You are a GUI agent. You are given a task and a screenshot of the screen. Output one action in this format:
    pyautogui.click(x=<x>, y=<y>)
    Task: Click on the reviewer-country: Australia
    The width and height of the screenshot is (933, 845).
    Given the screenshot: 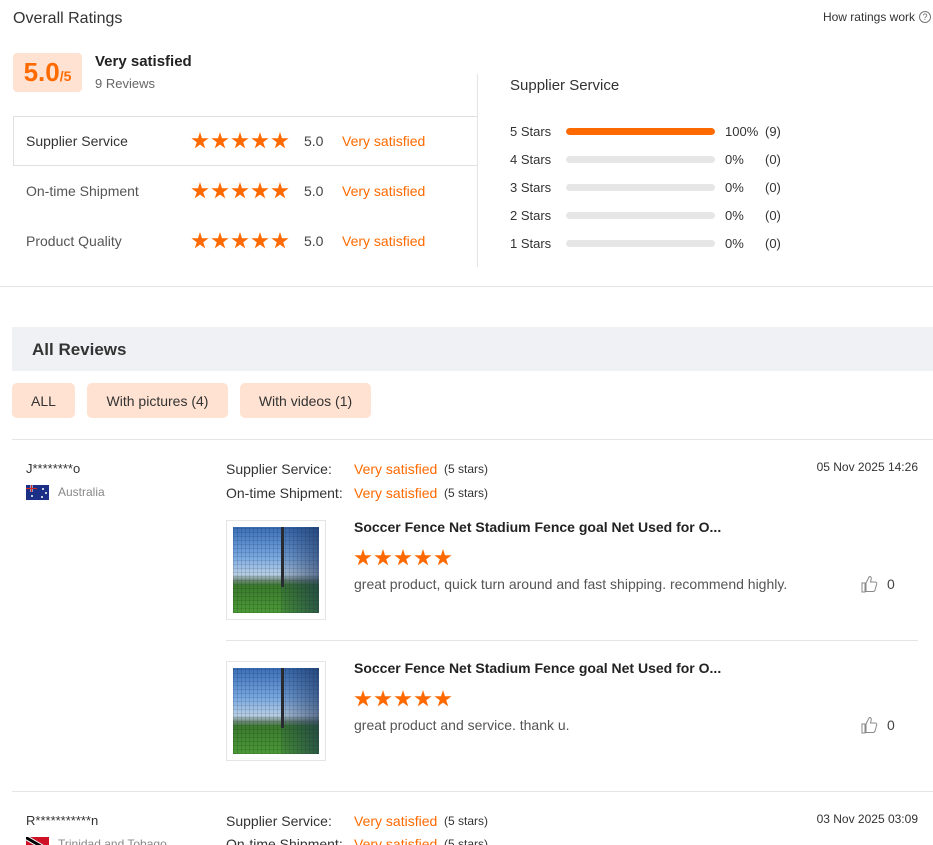 What is the action you would take?
    pyautogui.click(x=81, y=492)
    